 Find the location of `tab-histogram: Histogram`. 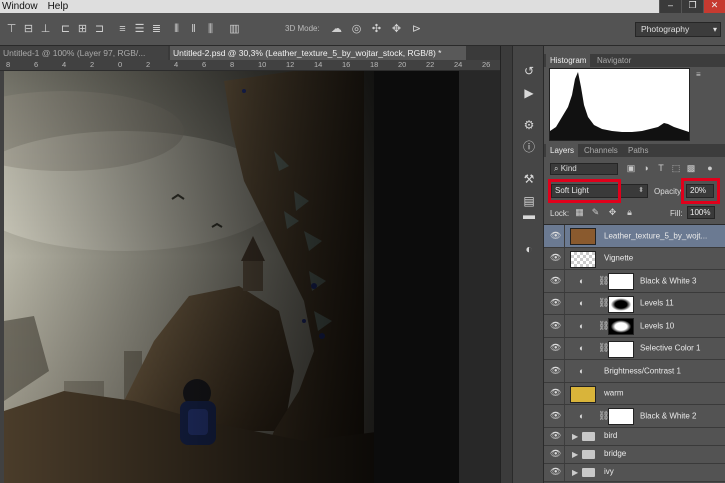

tab-histogram: Histogram is located at coordinates (568, 60).